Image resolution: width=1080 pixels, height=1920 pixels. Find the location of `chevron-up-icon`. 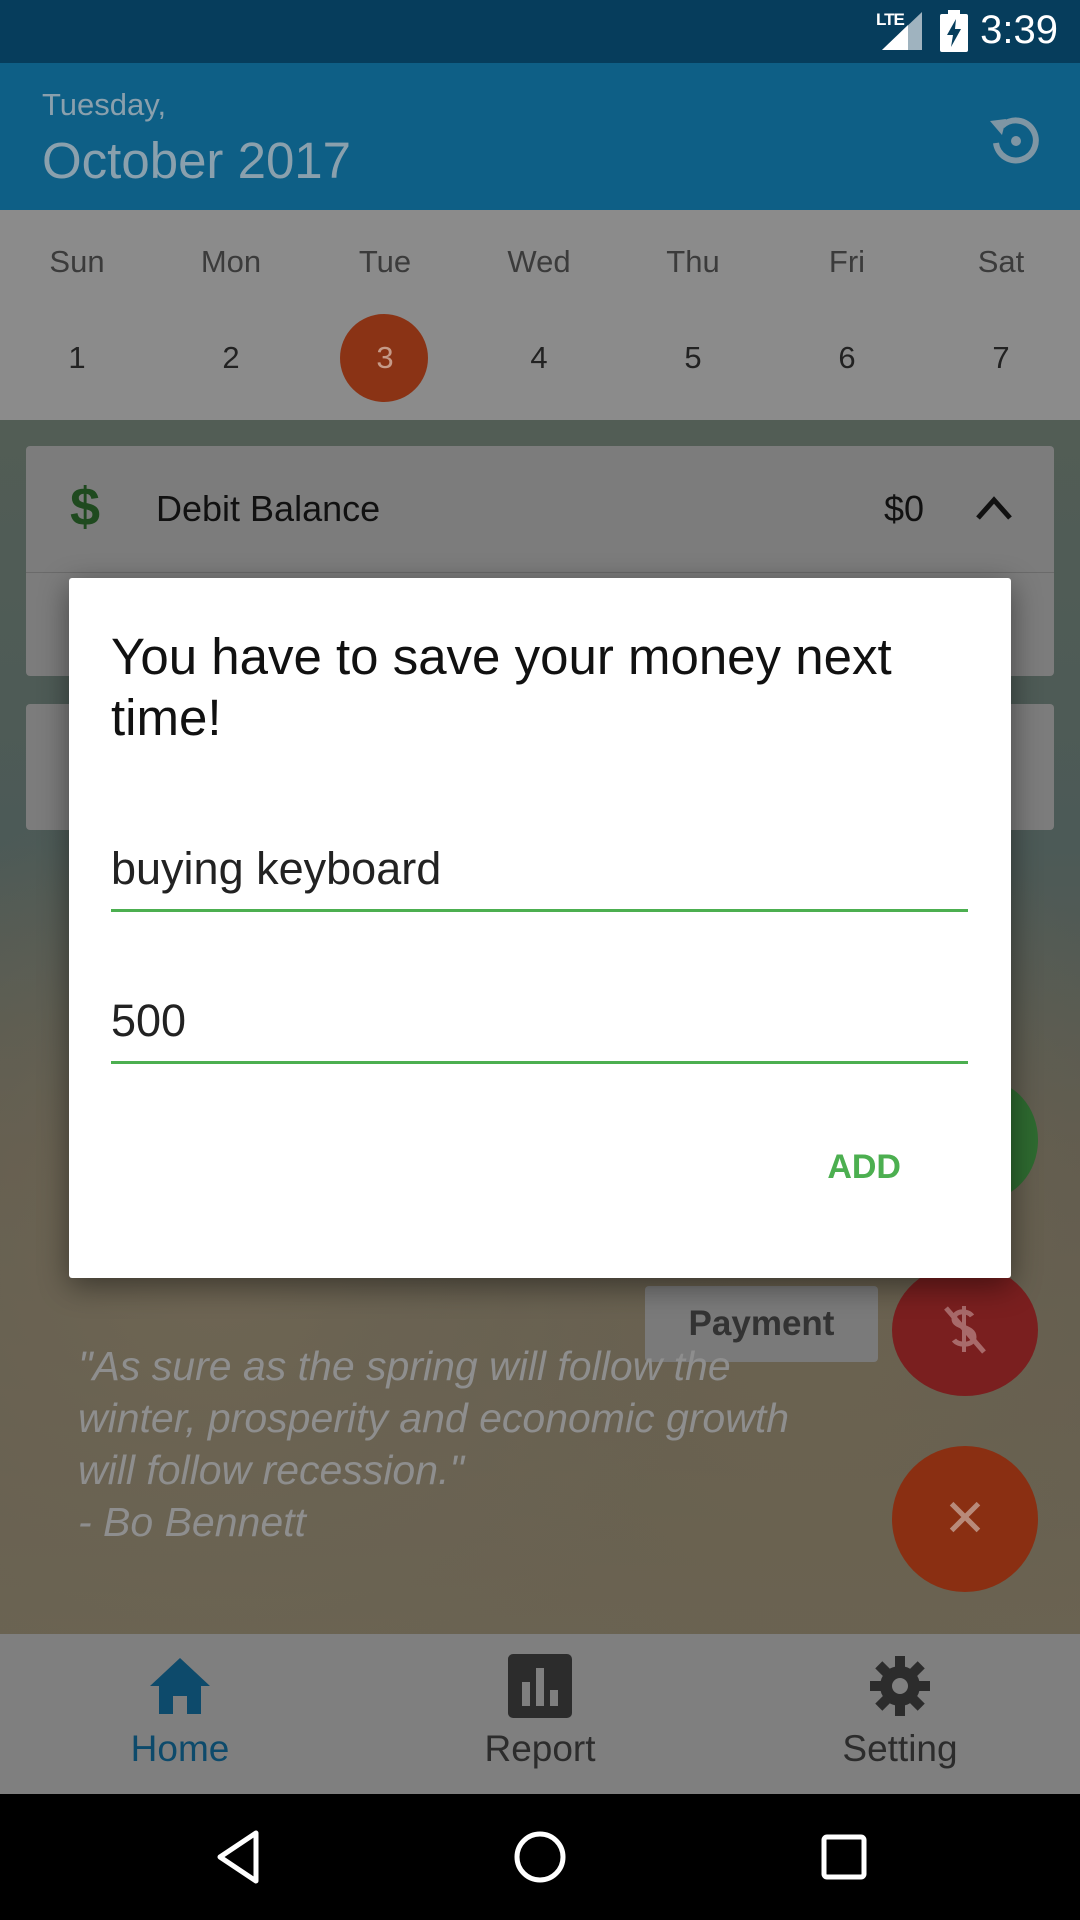

chevron-up-icon is located at coordinates (994, 507).